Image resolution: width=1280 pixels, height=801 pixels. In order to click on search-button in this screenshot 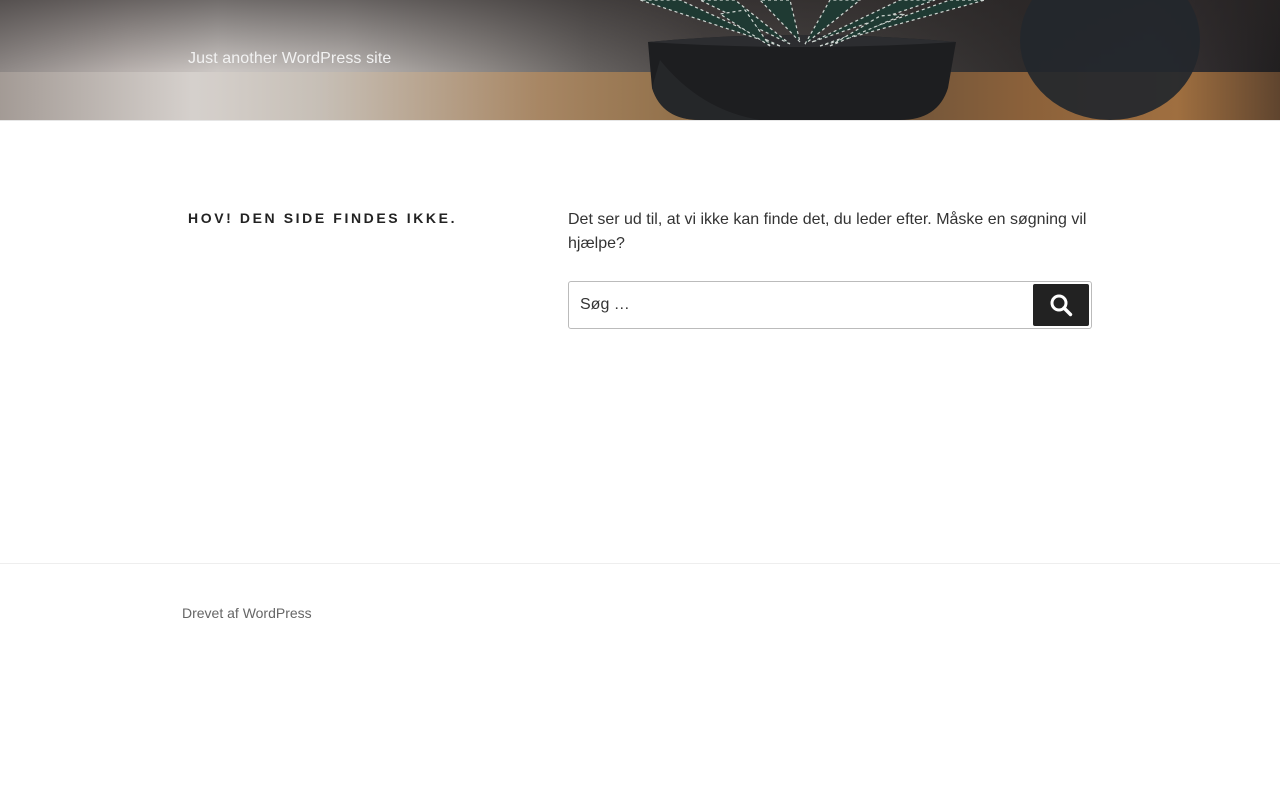, I will do `click(1061, 305)`.